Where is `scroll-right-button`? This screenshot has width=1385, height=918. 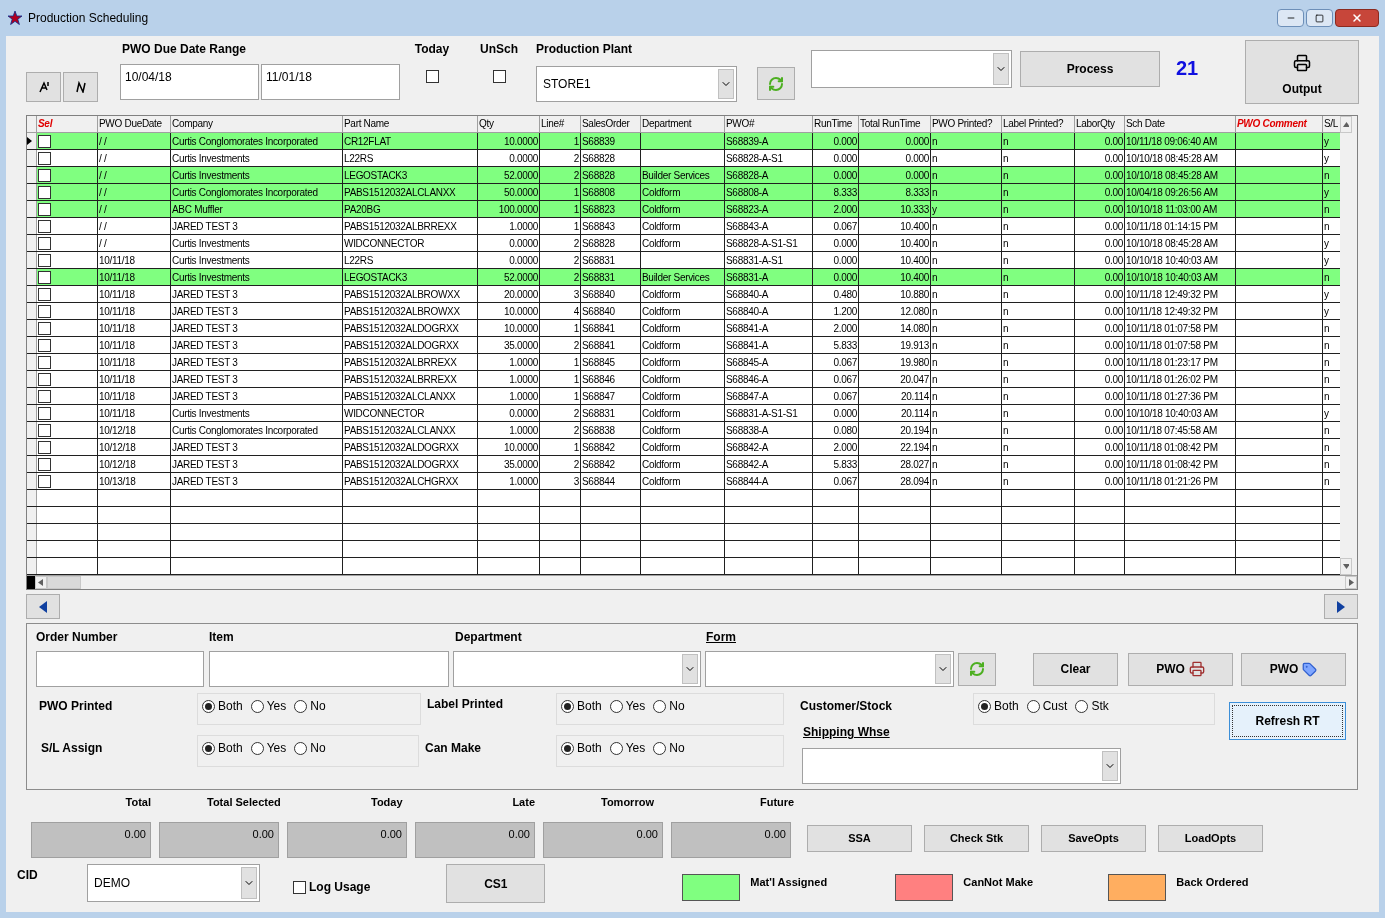 scroll-right-button is located at coordinates (1351, 582).